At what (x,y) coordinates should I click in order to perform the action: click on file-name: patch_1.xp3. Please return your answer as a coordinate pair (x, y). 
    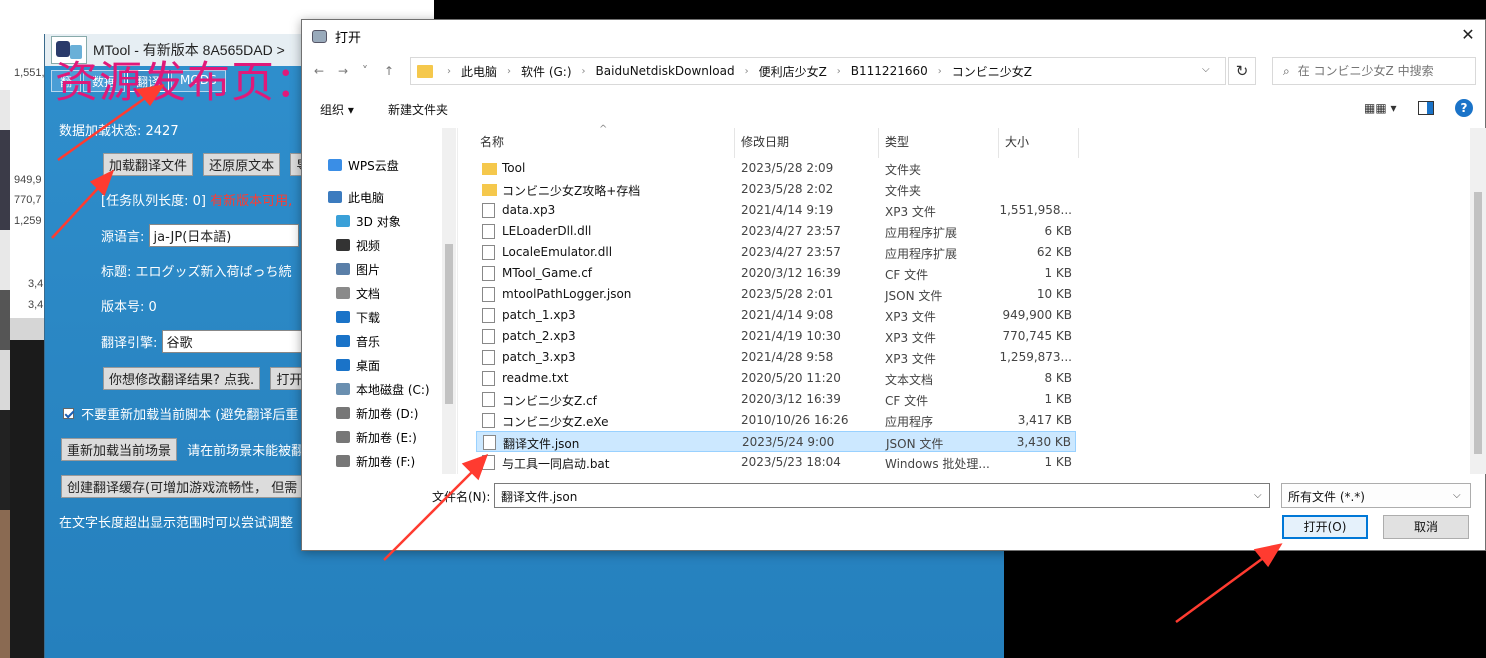
    Looking at the image, I should click on (539, 315).